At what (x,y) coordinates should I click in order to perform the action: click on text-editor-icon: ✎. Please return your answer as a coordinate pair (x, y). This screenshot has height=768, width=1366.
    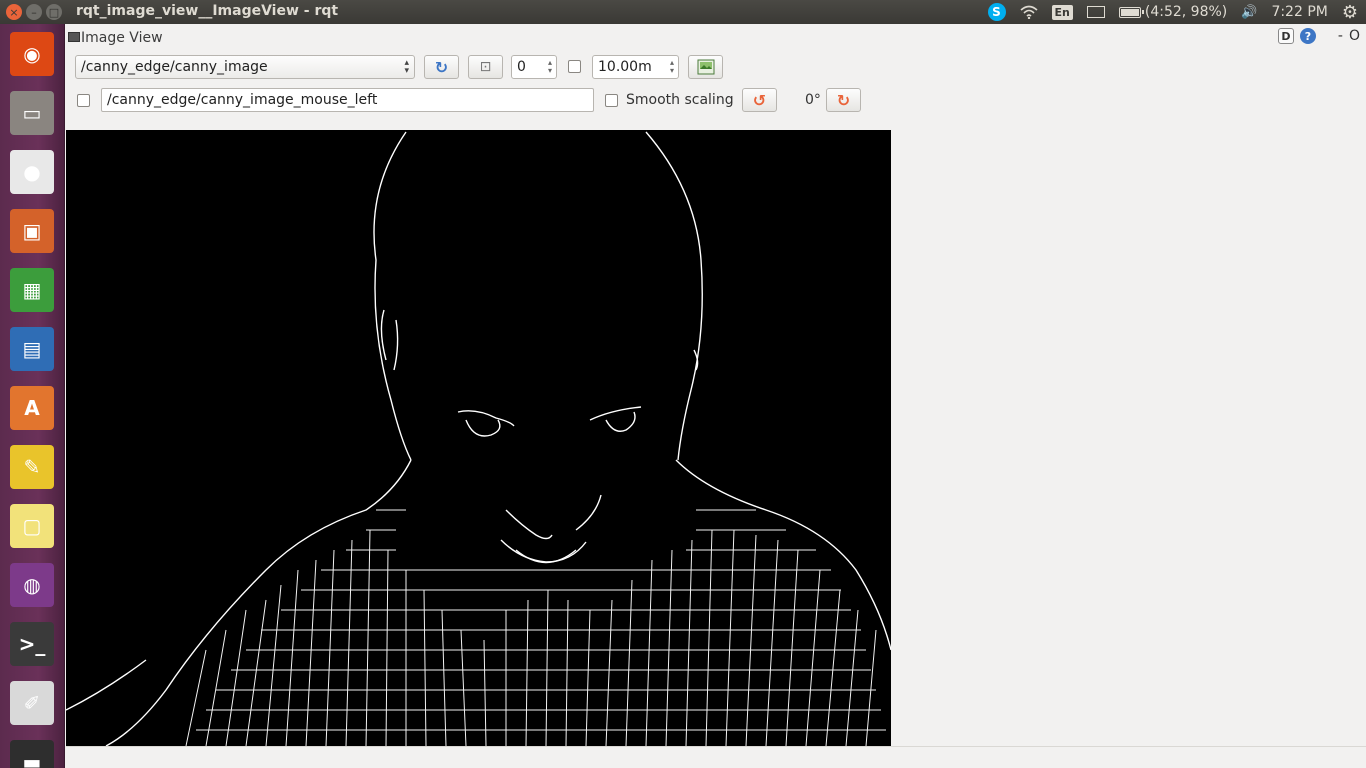
    Looking at the image, I should click on (32, 467).